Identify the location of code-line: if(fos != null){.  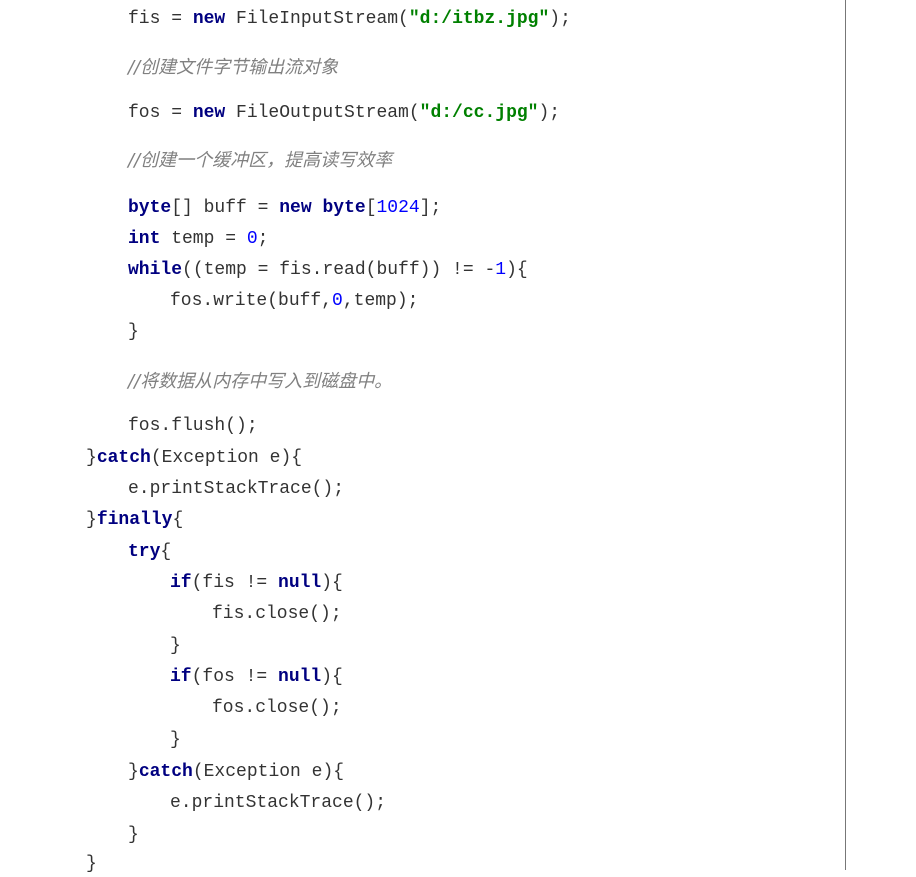
(256, 677).